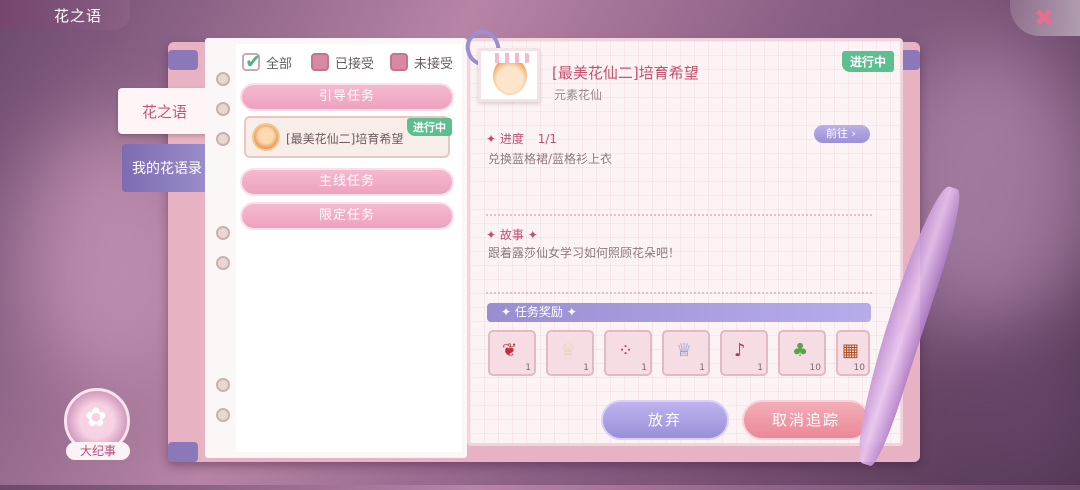 The image size is (1080, 490). I want to click on task-item-title: [最美花仙二]培育希望, so click(345, 139).